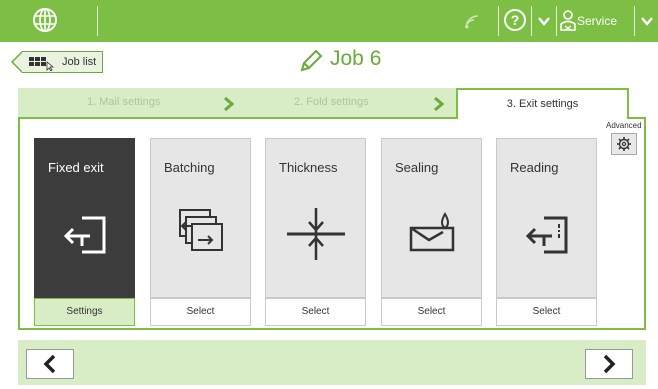 The image size is (658, 389). I want to click on top-bar: ? Service, so click(329, 21).